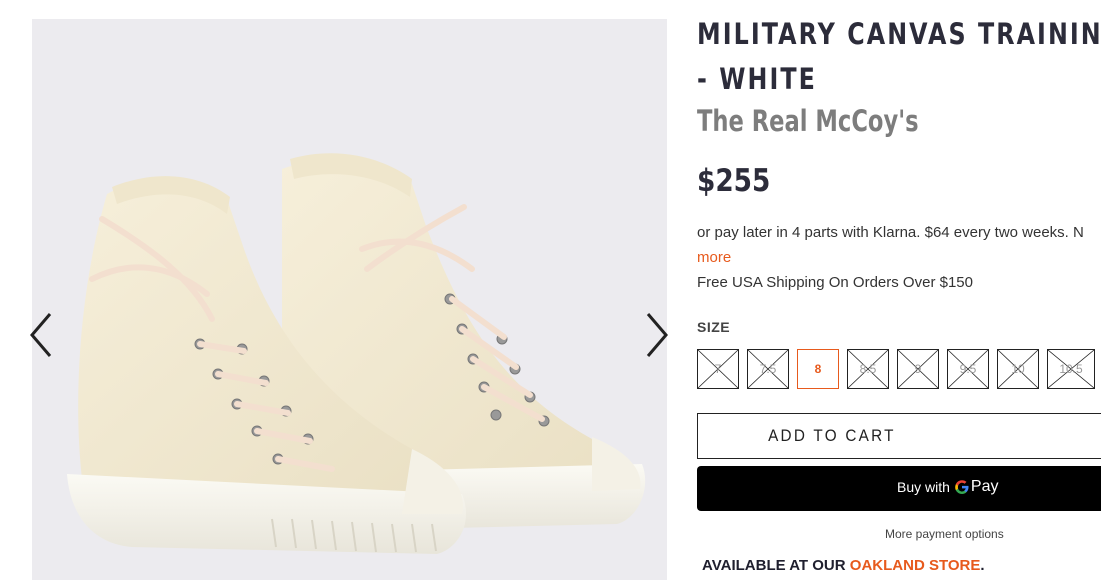  I want to click on product-title: MILITARY CANVAS TRAINING S - WHITE, so click(899, 57).